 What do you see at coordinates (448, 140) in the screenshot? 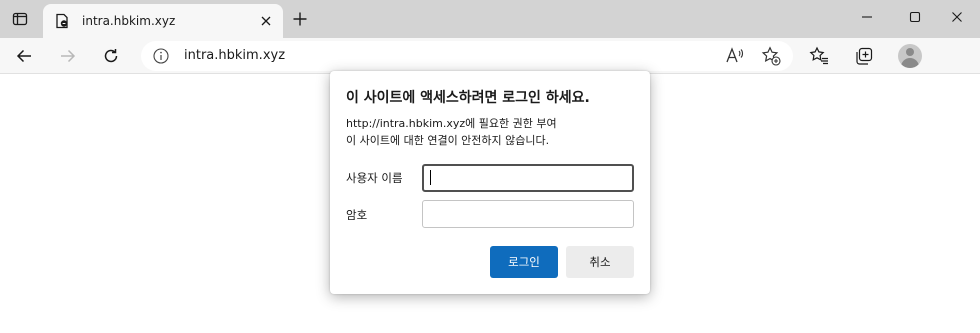
I see `dialog-message-line2: 이 사이트에 대한 연결이 안전하지 않습니다.` at bounding box center [448, 140].